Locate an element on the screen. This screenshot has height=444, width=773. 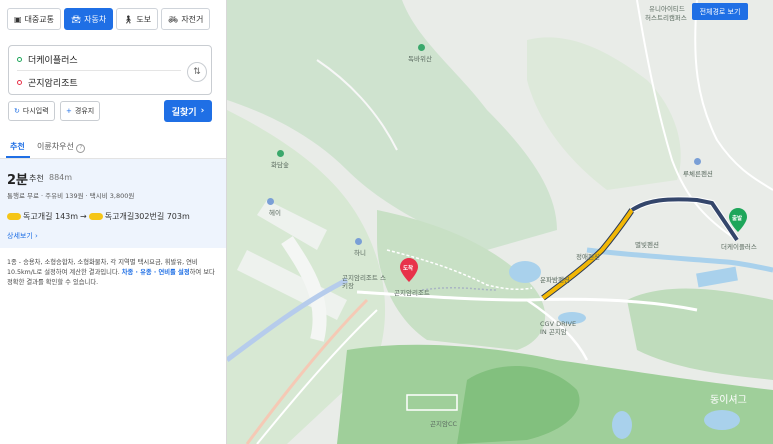
result-tag: 추천 is located at coordinates (36, 178).